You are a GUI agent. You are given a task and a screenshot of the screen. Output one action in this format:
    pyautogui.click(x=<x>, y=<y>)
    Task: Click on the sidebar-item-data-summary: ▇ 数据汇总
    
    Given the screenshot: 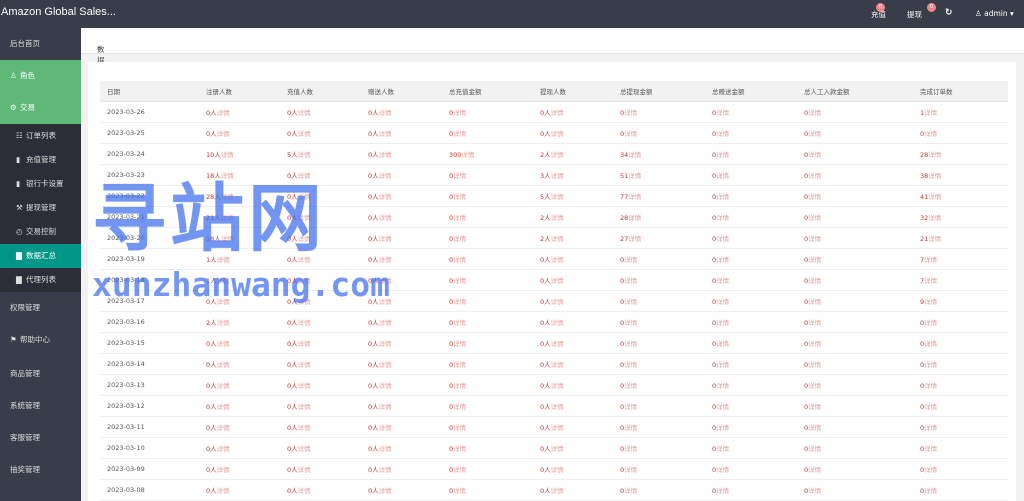 What is the action you would take?
    pyautogui.click(x=40, y=256)
    